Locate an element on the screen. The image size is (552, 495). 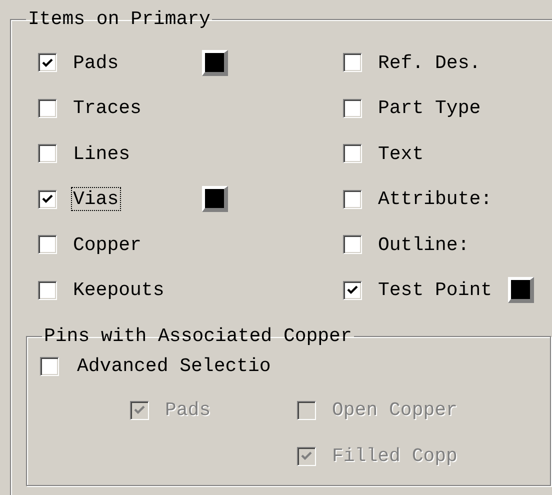
group-title: Pins with Associated Copper is located at coordinates (198, 336).